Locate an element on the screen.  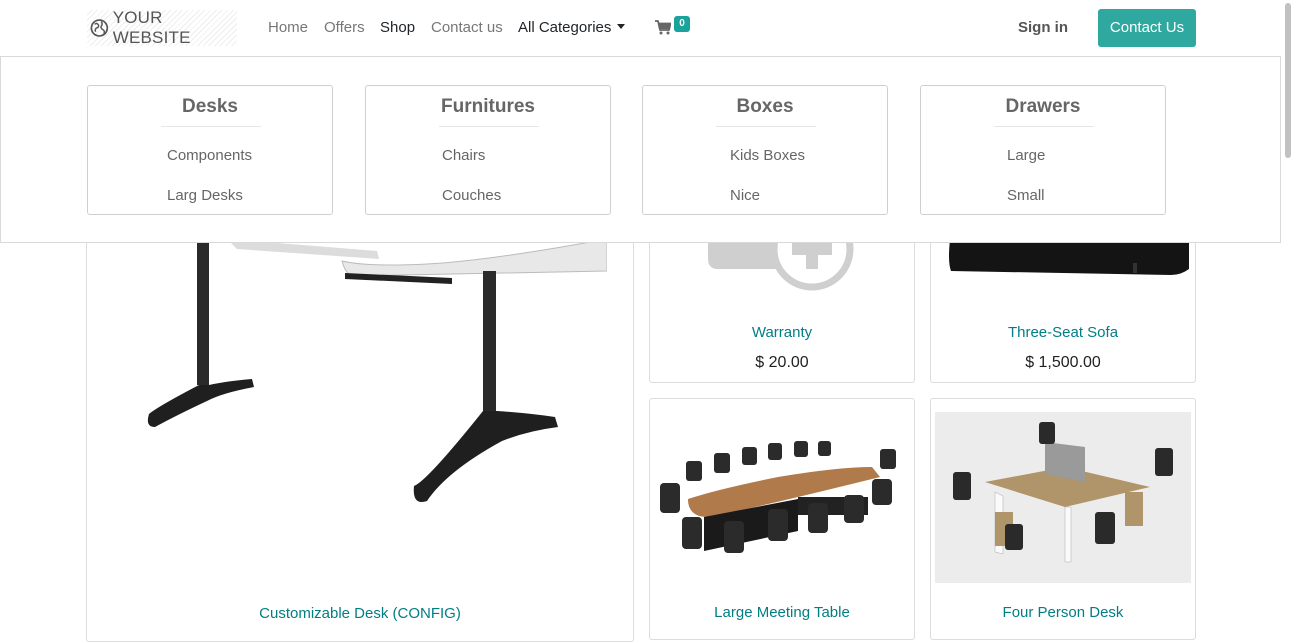
contact-us-button: Contact Us is located at coordinates (1147, 28).